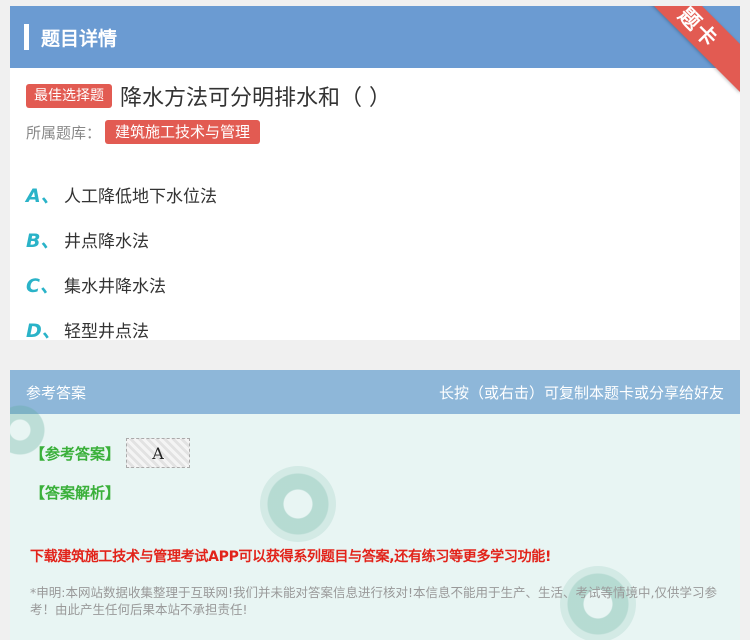 This screenshot has width=750, height=640. What do you see at coordinates (79, 38) in the screenshot?
I see `header-title: 题目详情` at bounding box center [79, 38].